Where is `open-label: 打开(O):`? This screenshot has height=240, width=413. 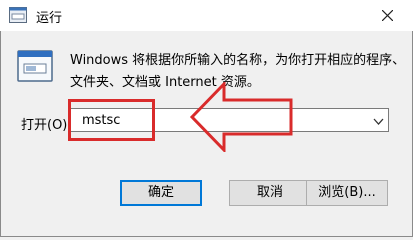 open-label: 打开(O): is located at coordinates (46, 125).